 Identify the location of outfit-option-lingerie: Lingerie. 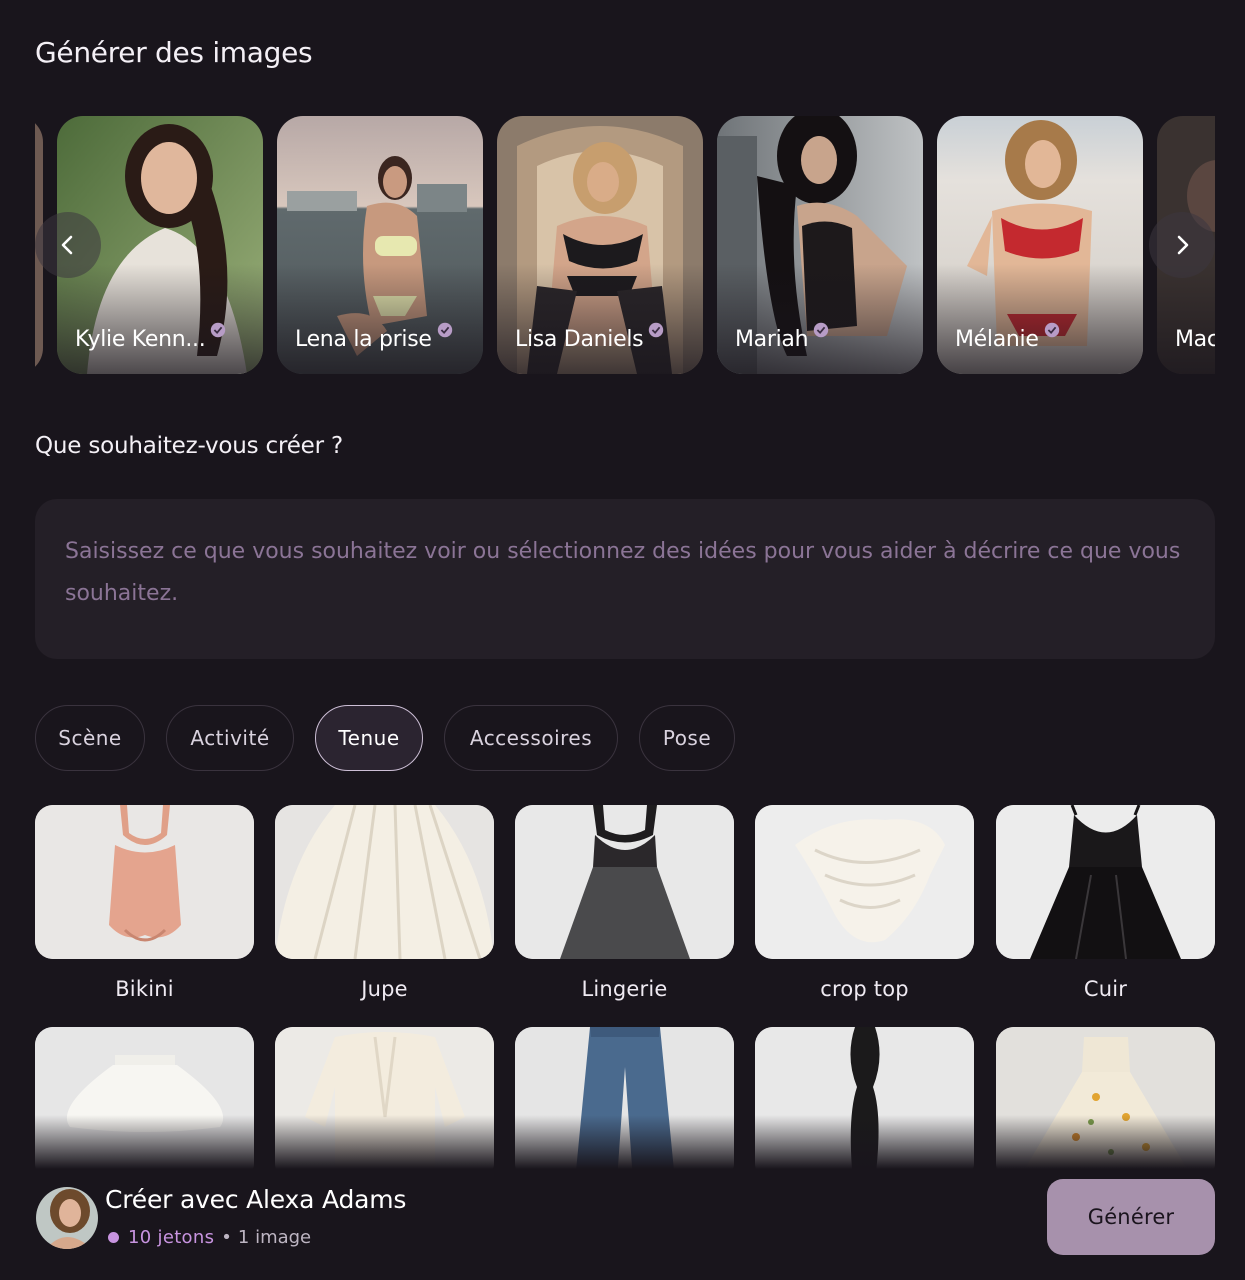
(624, 903).